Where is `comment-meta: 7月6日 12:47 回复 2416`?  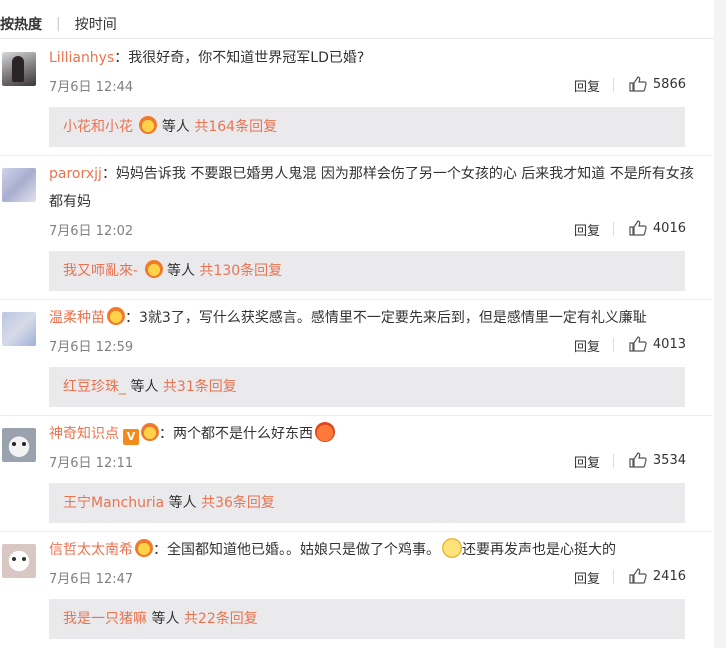 comment-meta: 7月6日 12:47 回复 2416 is located at coordinates (373, 578).